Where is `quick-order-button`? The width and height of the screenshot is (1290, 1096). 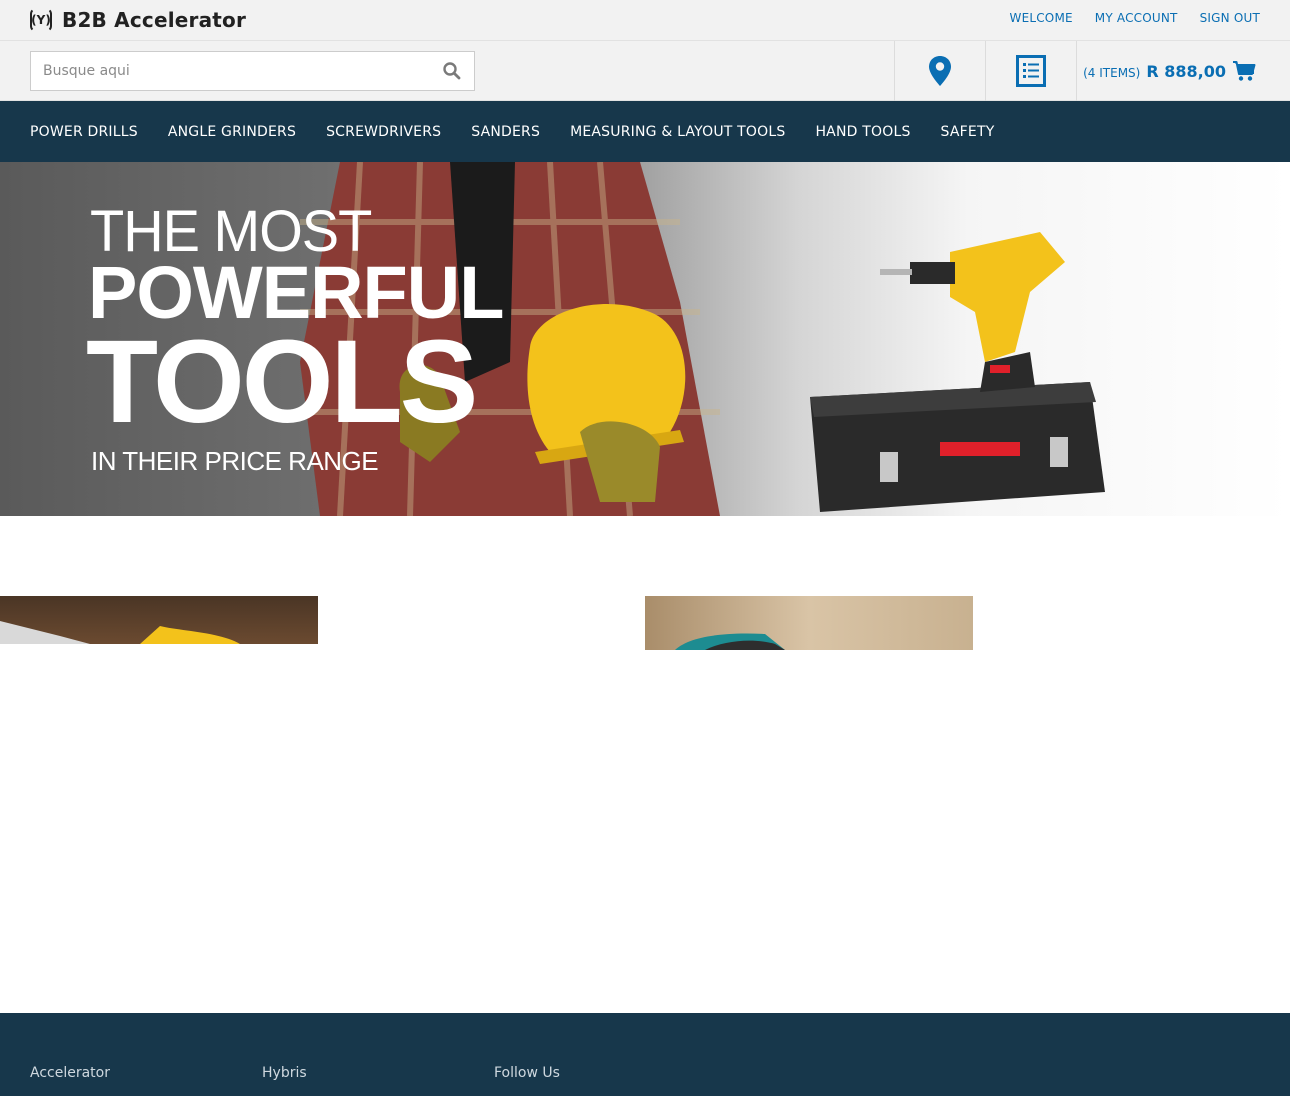 quick-order-button is located at coordinates (1030, 71).